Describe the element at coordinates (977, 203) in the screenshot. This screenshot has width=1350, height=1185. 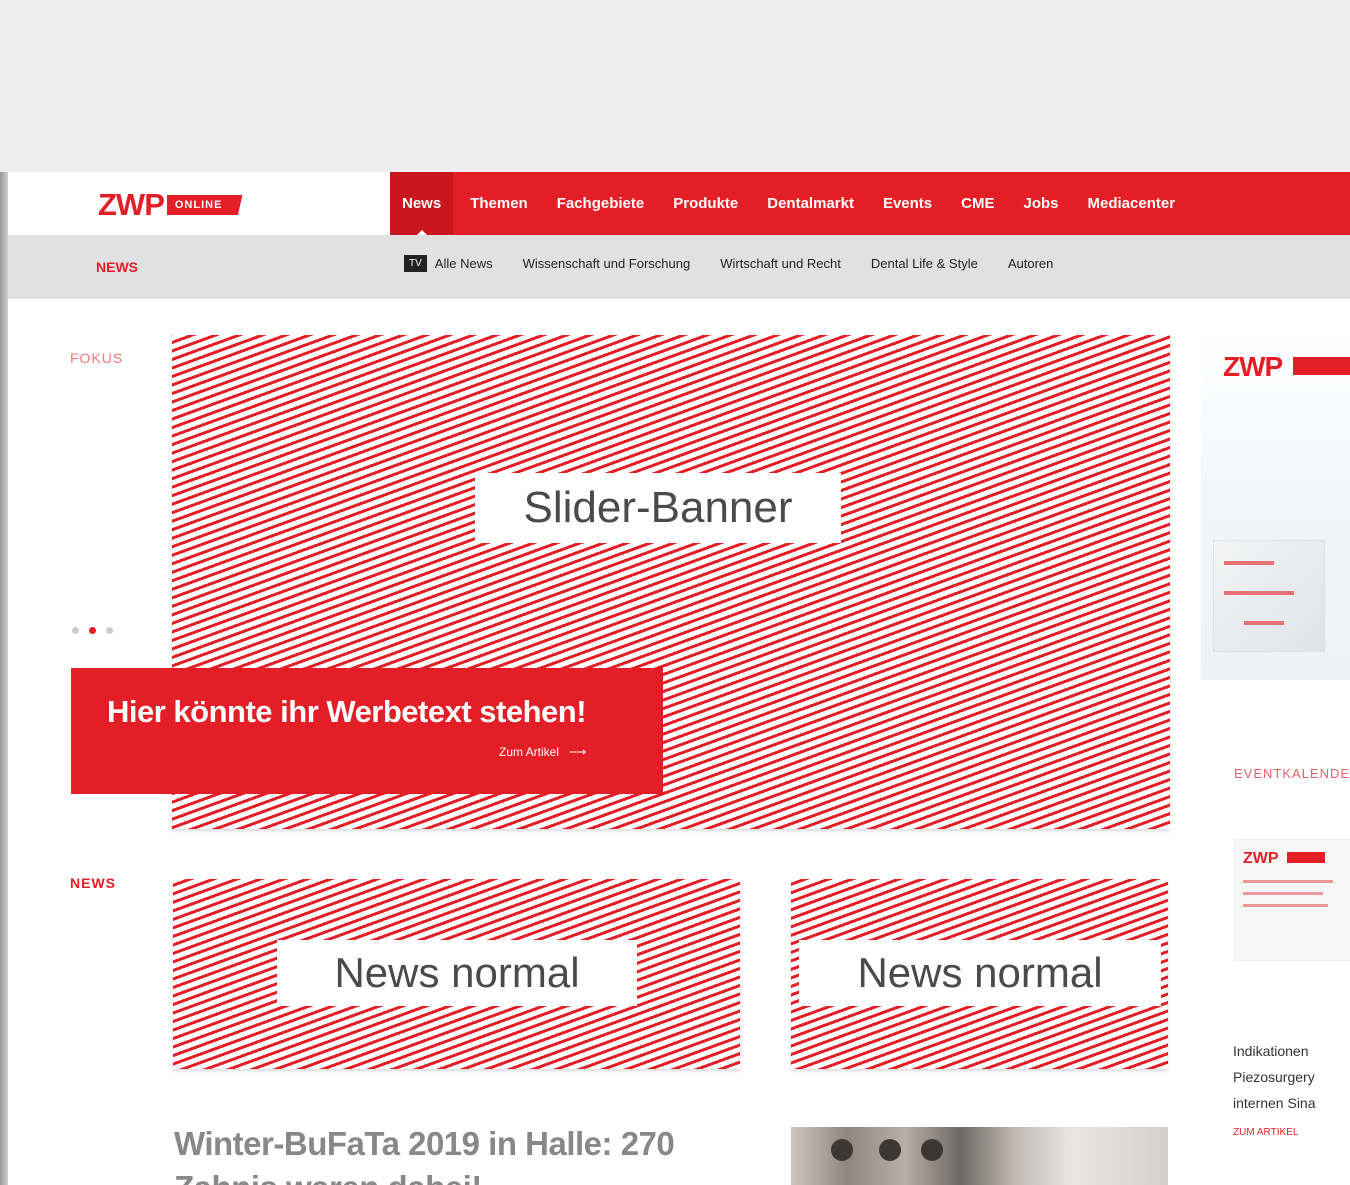
I see `nav-item-cme: CME` at that location.